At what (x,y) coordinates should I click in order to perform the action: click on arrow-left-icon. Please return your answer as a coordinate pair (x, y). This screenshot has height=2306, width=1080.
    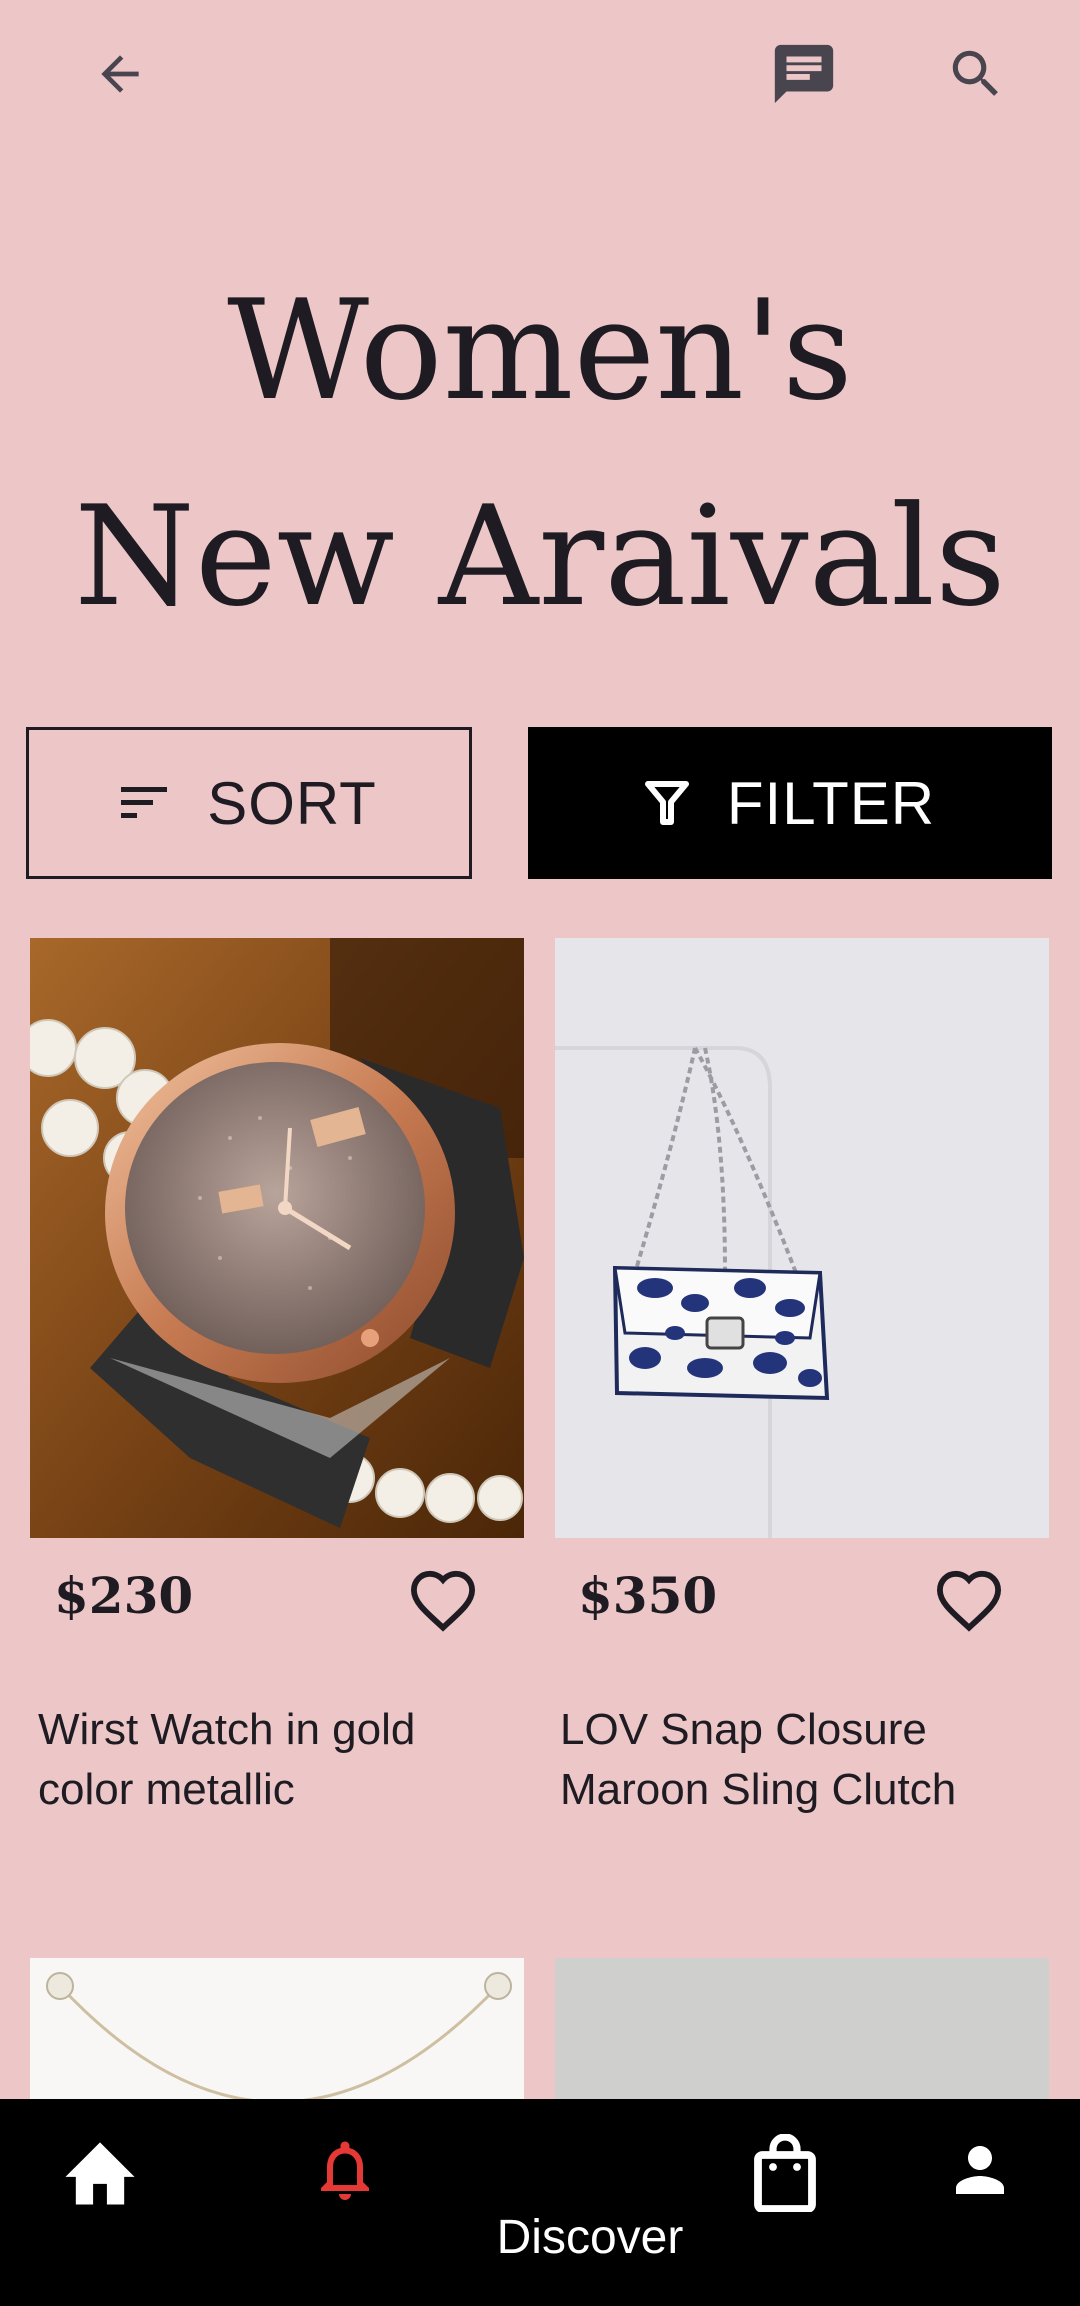
    Looking at the image, I should click on (120, 74).